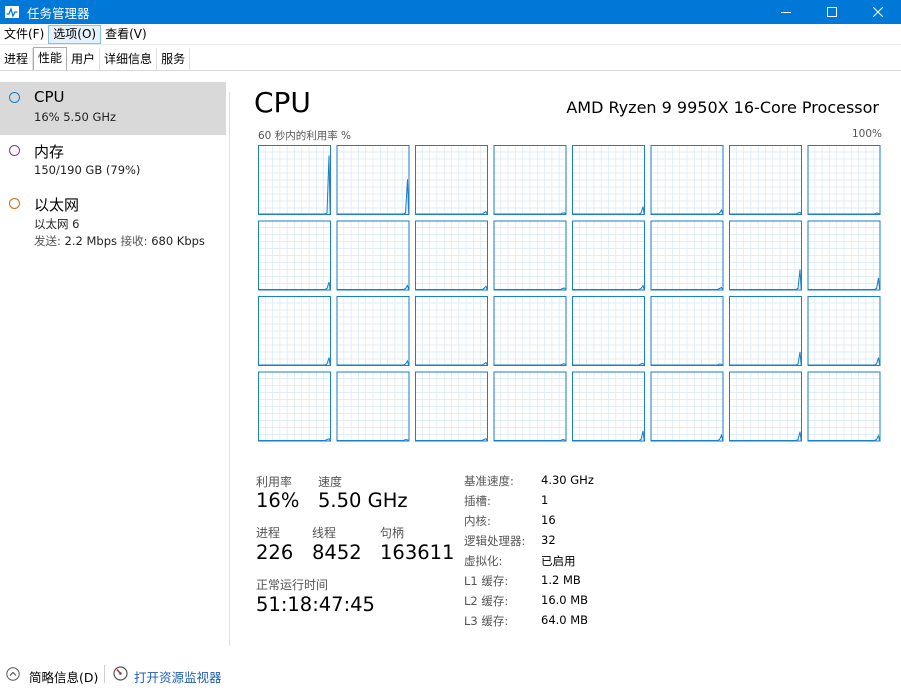 The image size is (901, 694). I want to click on speed-label: 速度, so click(330, 482).